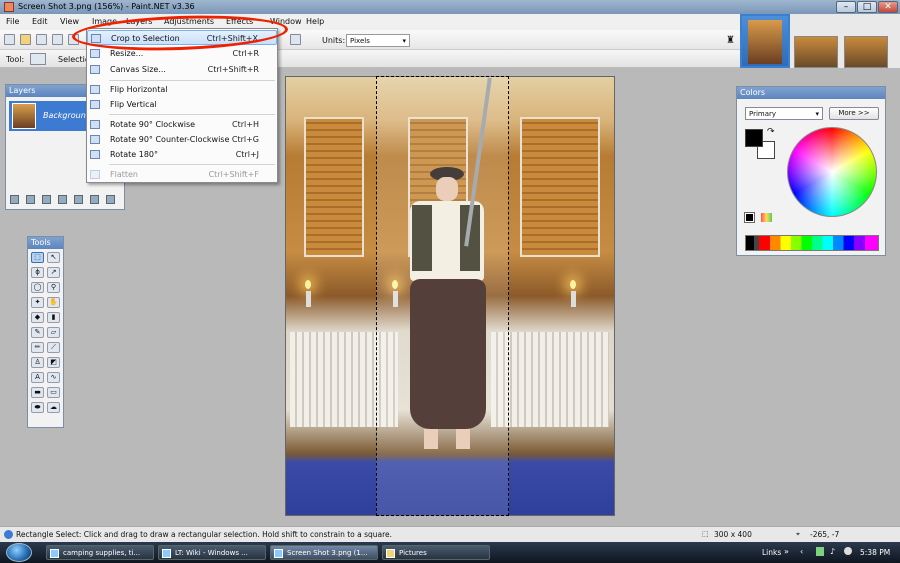 This screenshot has height=563, width=900. I want to click on save-icon, so click(41, 39).